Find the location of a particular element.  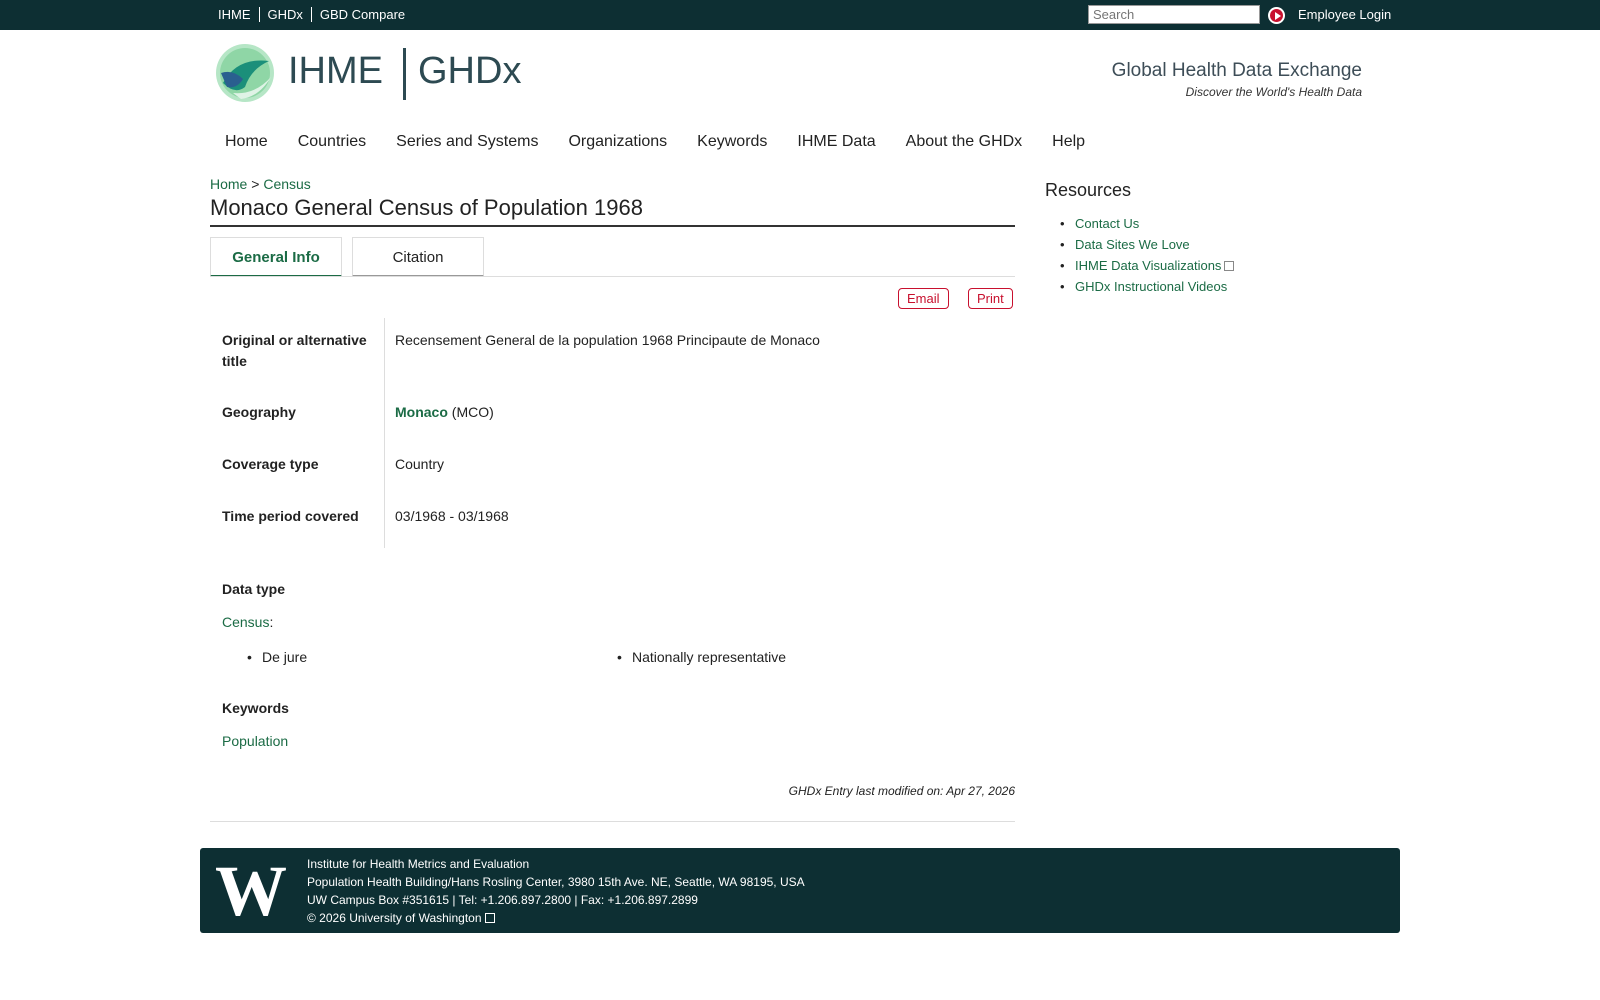

data-type-value: Census: is located at coordinates (247, 622).